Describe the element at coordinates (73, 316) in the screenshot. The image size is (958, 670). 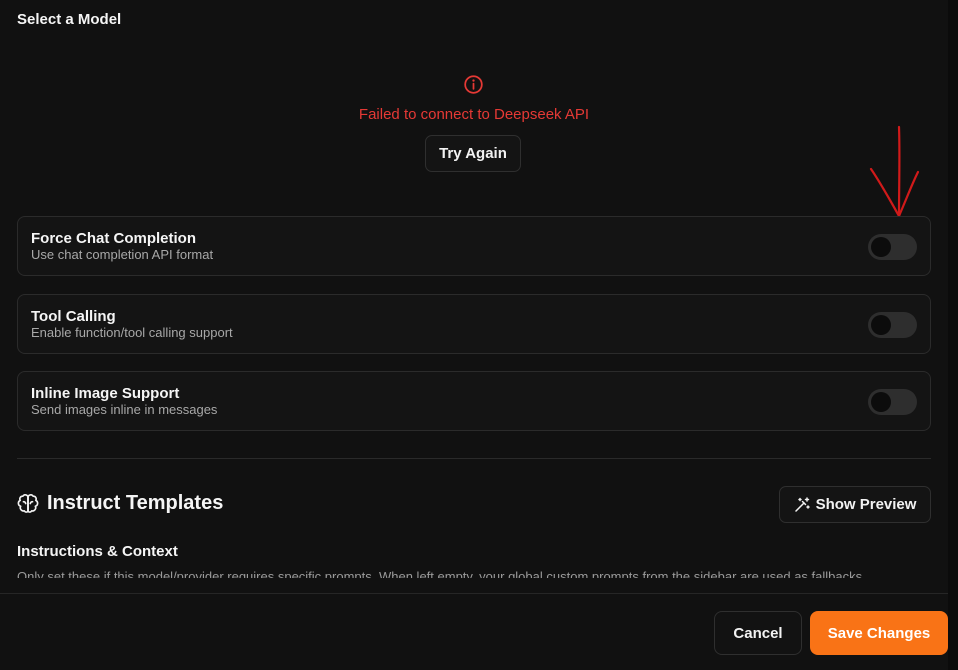
I see `setting-name: Tool Calling` at that location.